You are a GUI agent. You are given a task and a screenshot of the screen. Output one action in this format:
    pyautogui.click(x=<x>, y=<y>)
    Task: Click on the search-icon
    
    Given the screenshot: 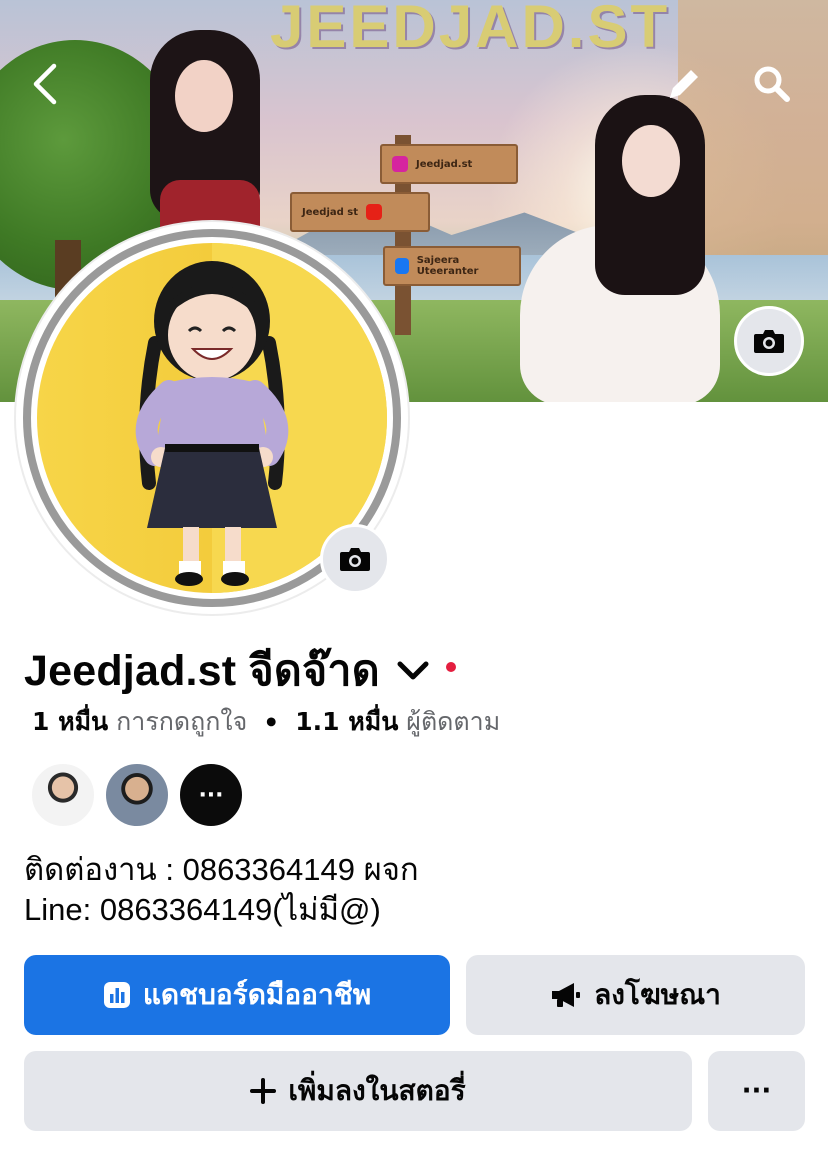 What is the action you would take?
    pyautogui.click(x=772, y=84)
    